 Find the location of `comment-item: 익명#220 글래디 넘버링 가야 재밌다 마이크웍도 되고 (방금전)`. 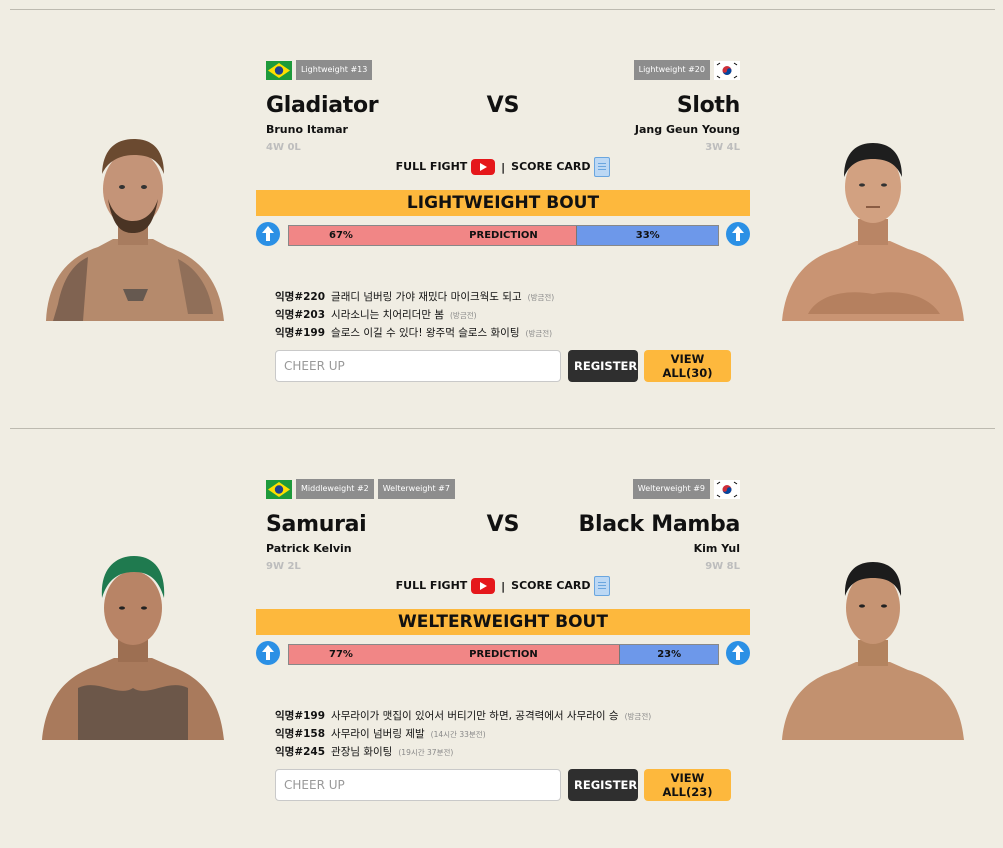

comment-item: 익명#220 글래디 넘버링 가야 재밌다 마이크웍도 되고 (방금전) is located at coordinates (510, 298).